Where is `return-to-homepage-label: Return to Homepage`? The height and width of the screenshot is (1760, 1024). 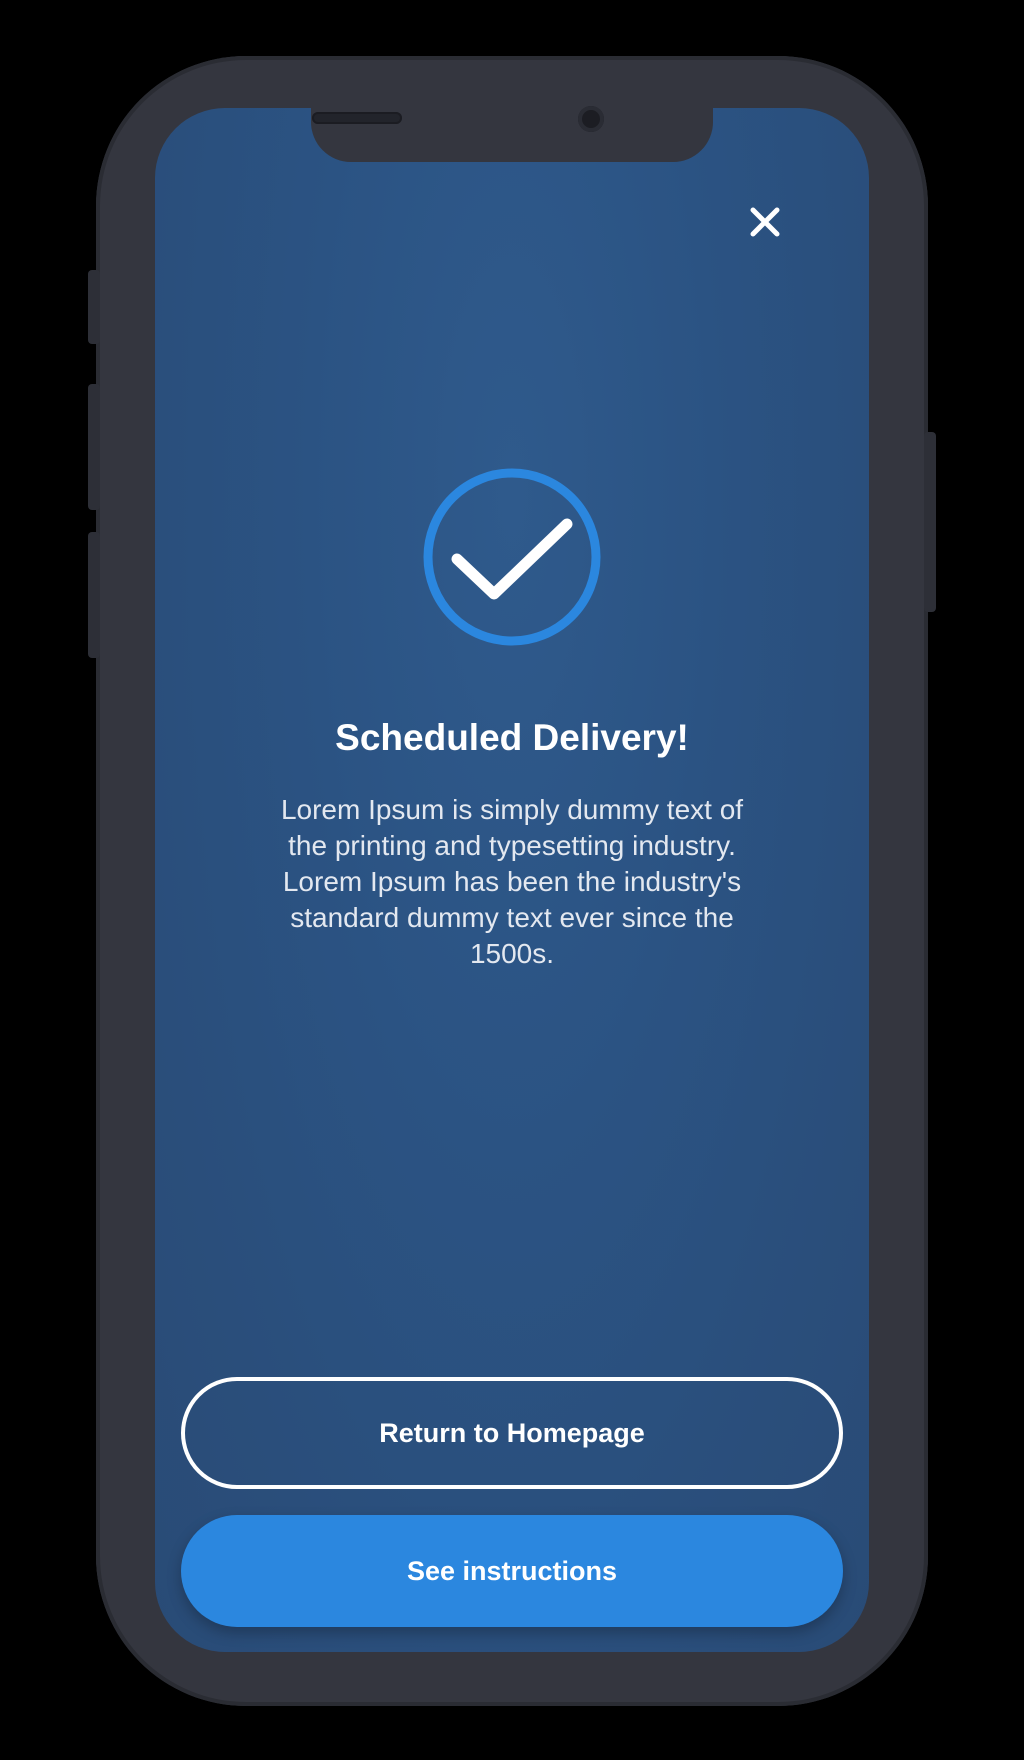
return-to-homepage-label: Return to Homepage is located at coordinates (512, 1432).